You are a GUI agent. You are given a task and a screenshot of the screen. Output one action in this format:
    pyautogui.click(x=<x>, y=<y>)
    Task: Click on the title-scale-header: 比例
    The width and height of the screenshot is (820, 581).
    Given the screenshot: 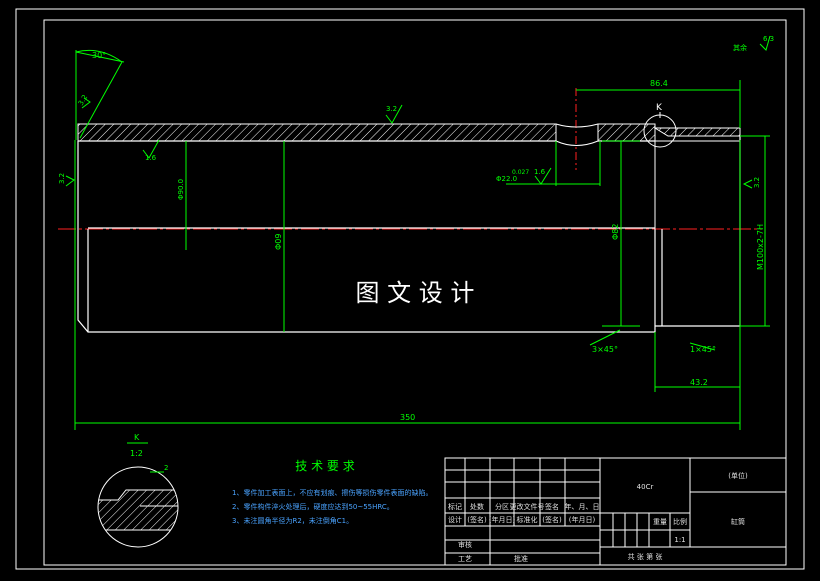 What is the action you would take?
    pyautogui.click(x=680, y=521)
    